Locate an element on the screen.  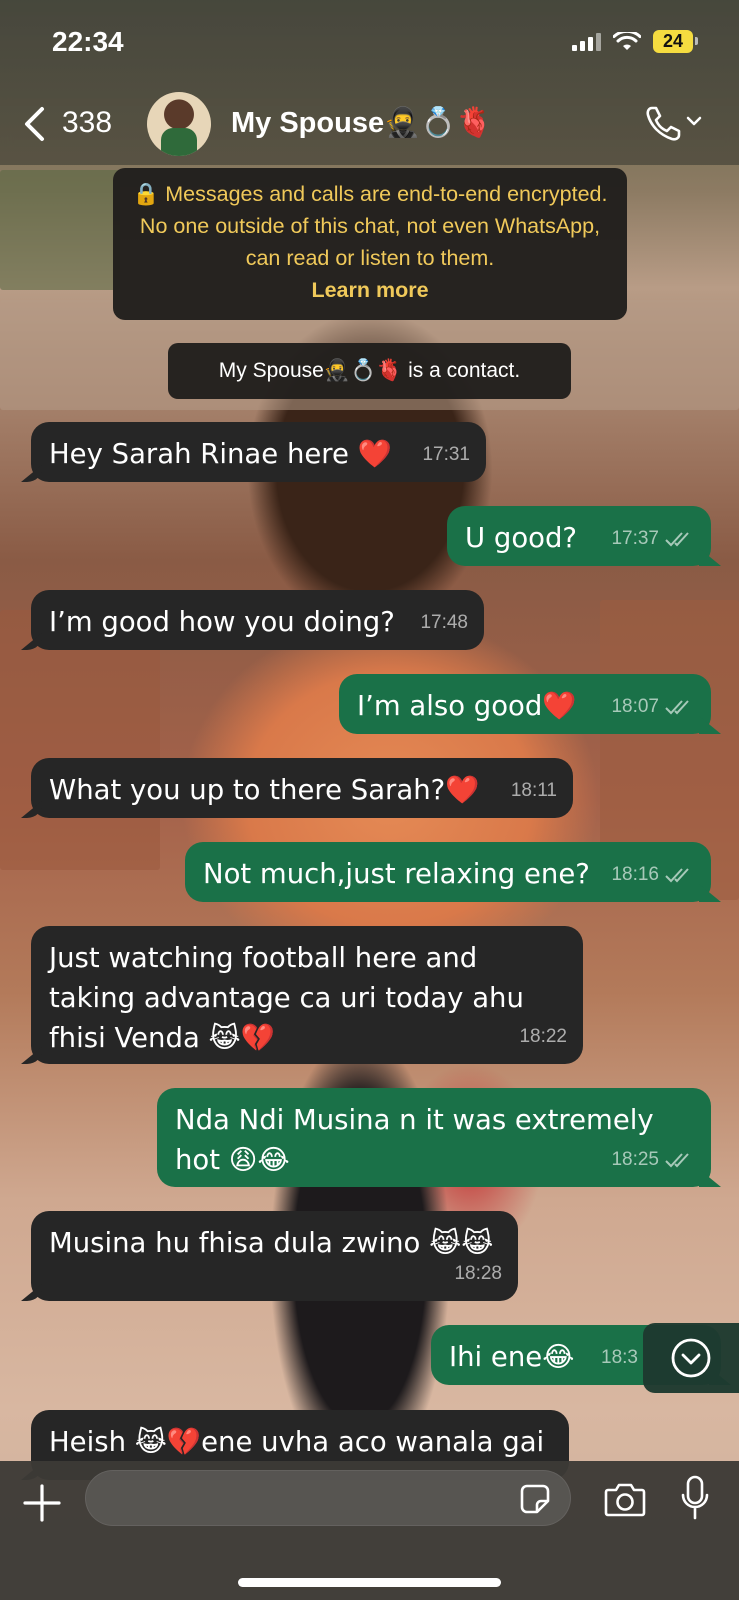
message-text: Musina hu fhisa dula zwino 😹😹 is located at coordinates (271, 1243).